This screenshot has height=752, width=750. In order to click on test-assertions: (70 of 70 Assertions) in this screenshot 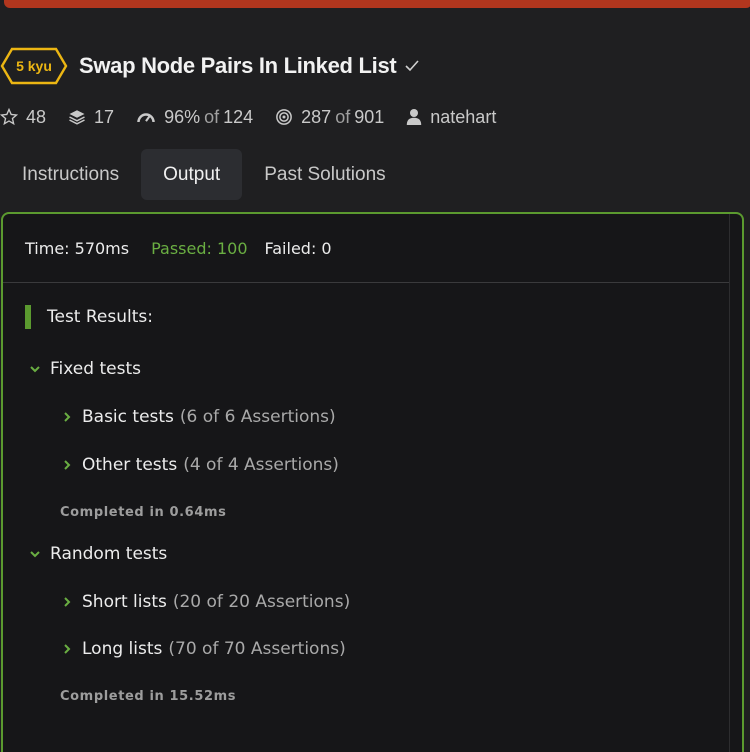, I will do `click(257, 649)`.